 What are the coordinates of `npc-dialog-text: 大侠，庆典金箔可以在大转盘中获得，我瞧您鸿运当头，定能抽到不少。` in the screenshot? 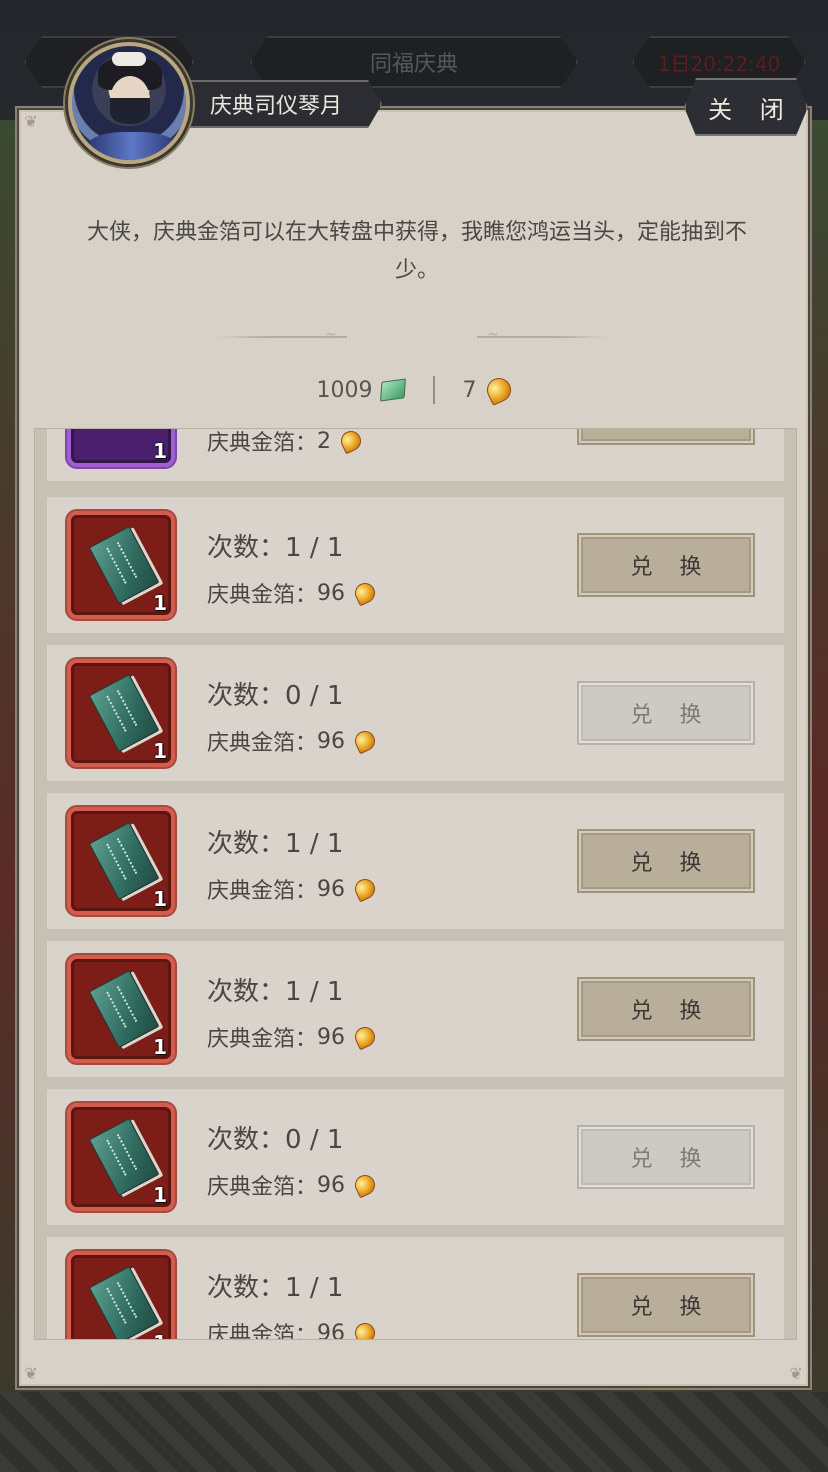 It's located at (416, 251).